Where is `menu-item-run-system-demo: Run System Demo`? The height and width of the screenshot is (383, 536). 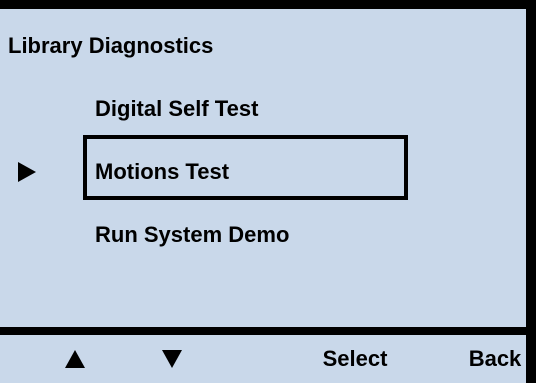
menu-item-run-system-demo: Run System Demo is located at coordinates (192, 235).